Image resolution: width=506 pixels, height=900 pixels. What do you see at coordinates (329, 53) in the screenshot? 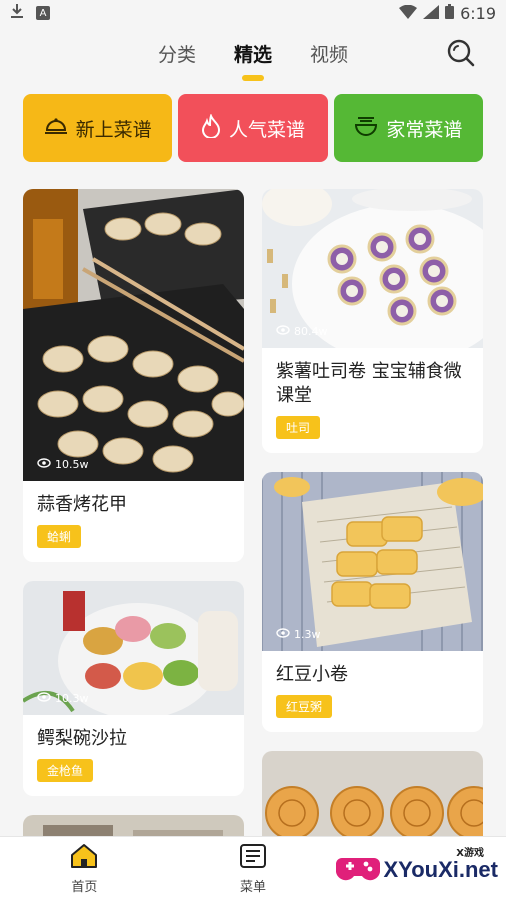
I see `tab-video: 视频` at bounding box center [329, 53].